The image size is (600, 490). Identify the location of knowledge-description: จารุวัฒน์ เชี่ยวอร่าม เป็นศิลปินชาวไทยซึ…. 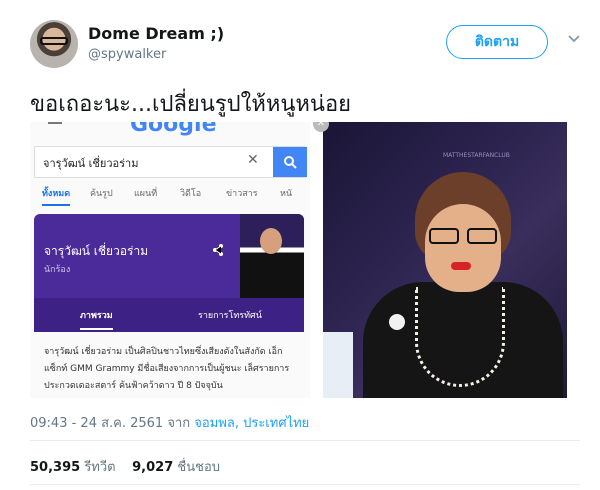
(167, 369).